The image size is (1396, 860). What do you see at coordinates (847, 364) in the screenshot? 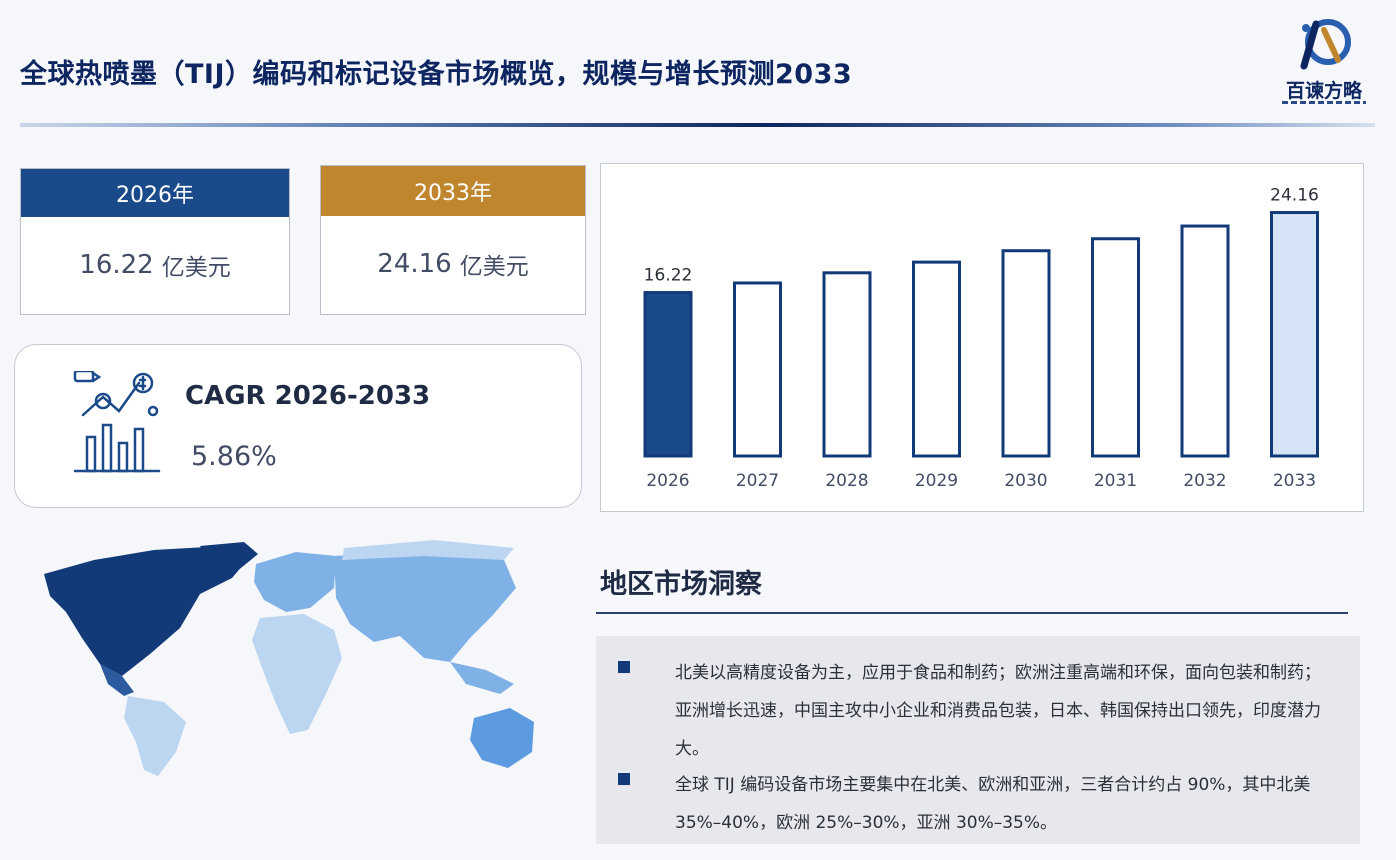
I see `bar-2028` at bounding box center [847, 364].